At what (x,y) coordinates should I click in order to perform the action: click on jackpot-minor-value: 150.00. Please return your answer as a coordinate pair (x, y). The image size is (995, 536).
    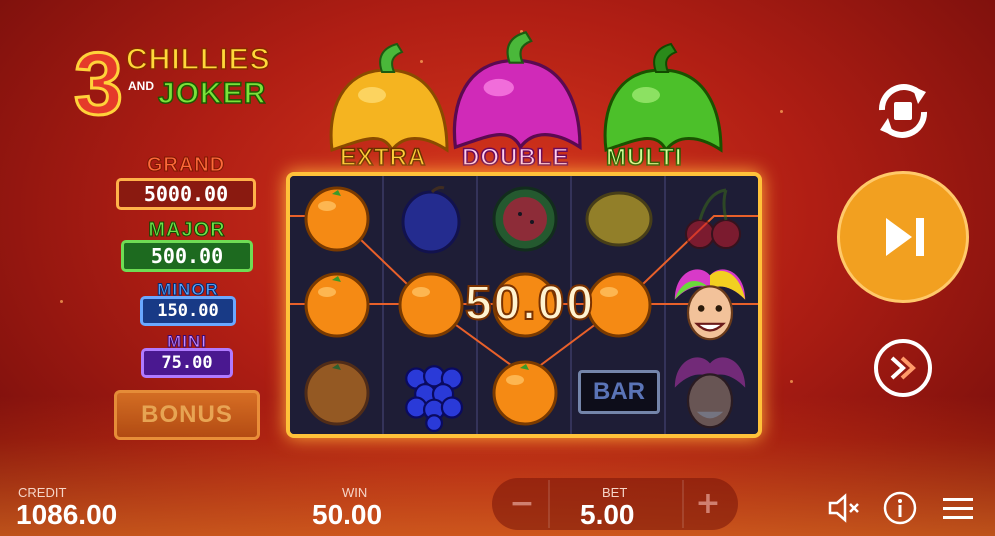
    Looking at the image, I should click on (188, 311).